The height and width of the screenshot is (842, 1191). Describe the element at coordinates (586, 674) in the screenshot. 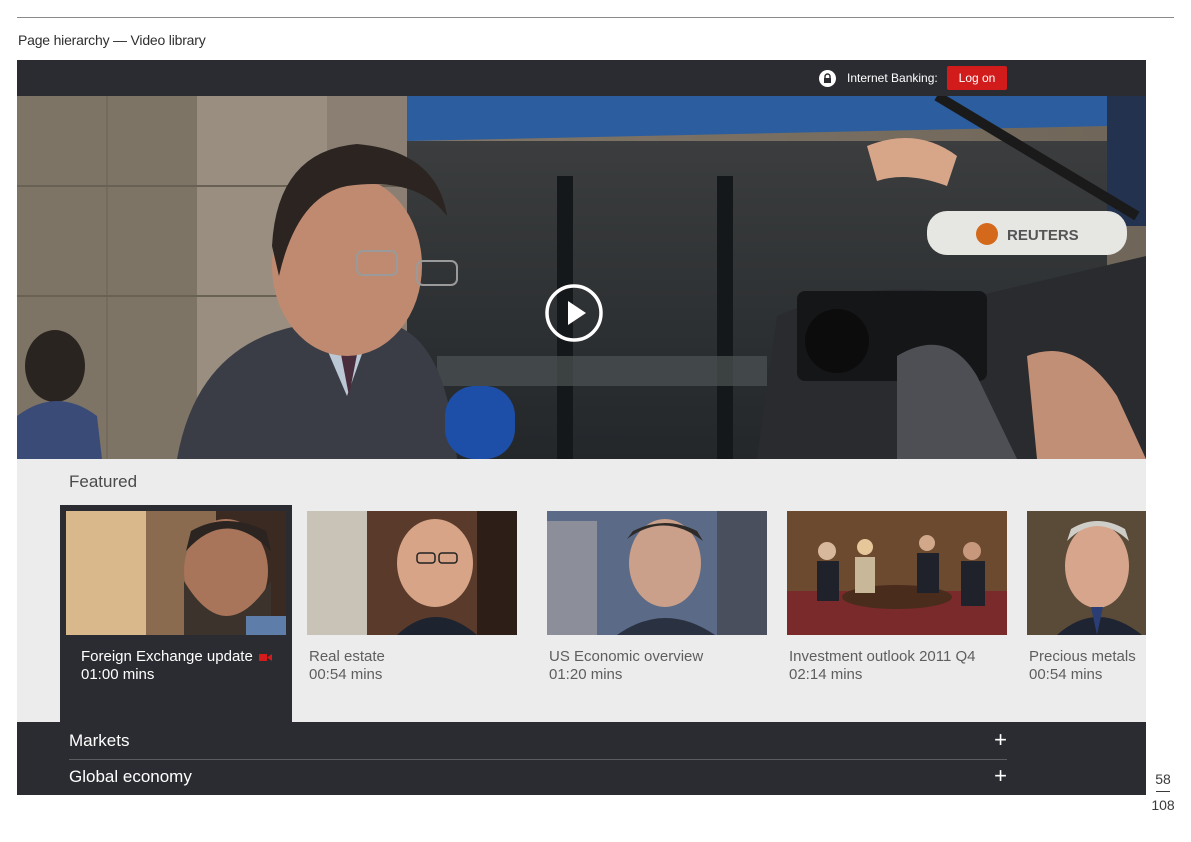

I see `video-duration: 01:20 mins` at that location.